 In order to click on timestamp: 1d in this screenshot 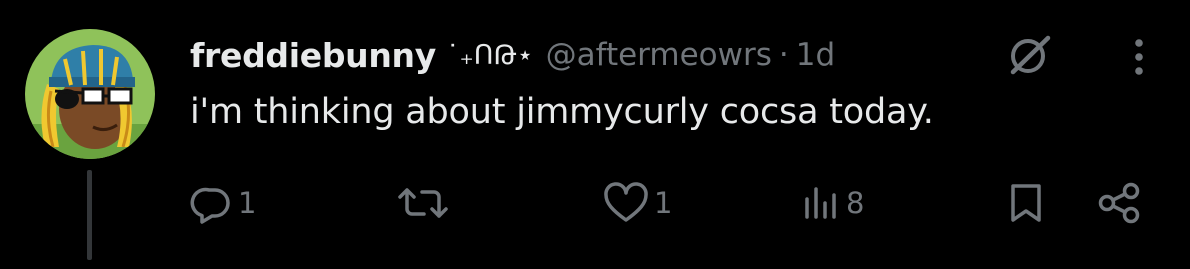, I will do `click(815, 55)`.